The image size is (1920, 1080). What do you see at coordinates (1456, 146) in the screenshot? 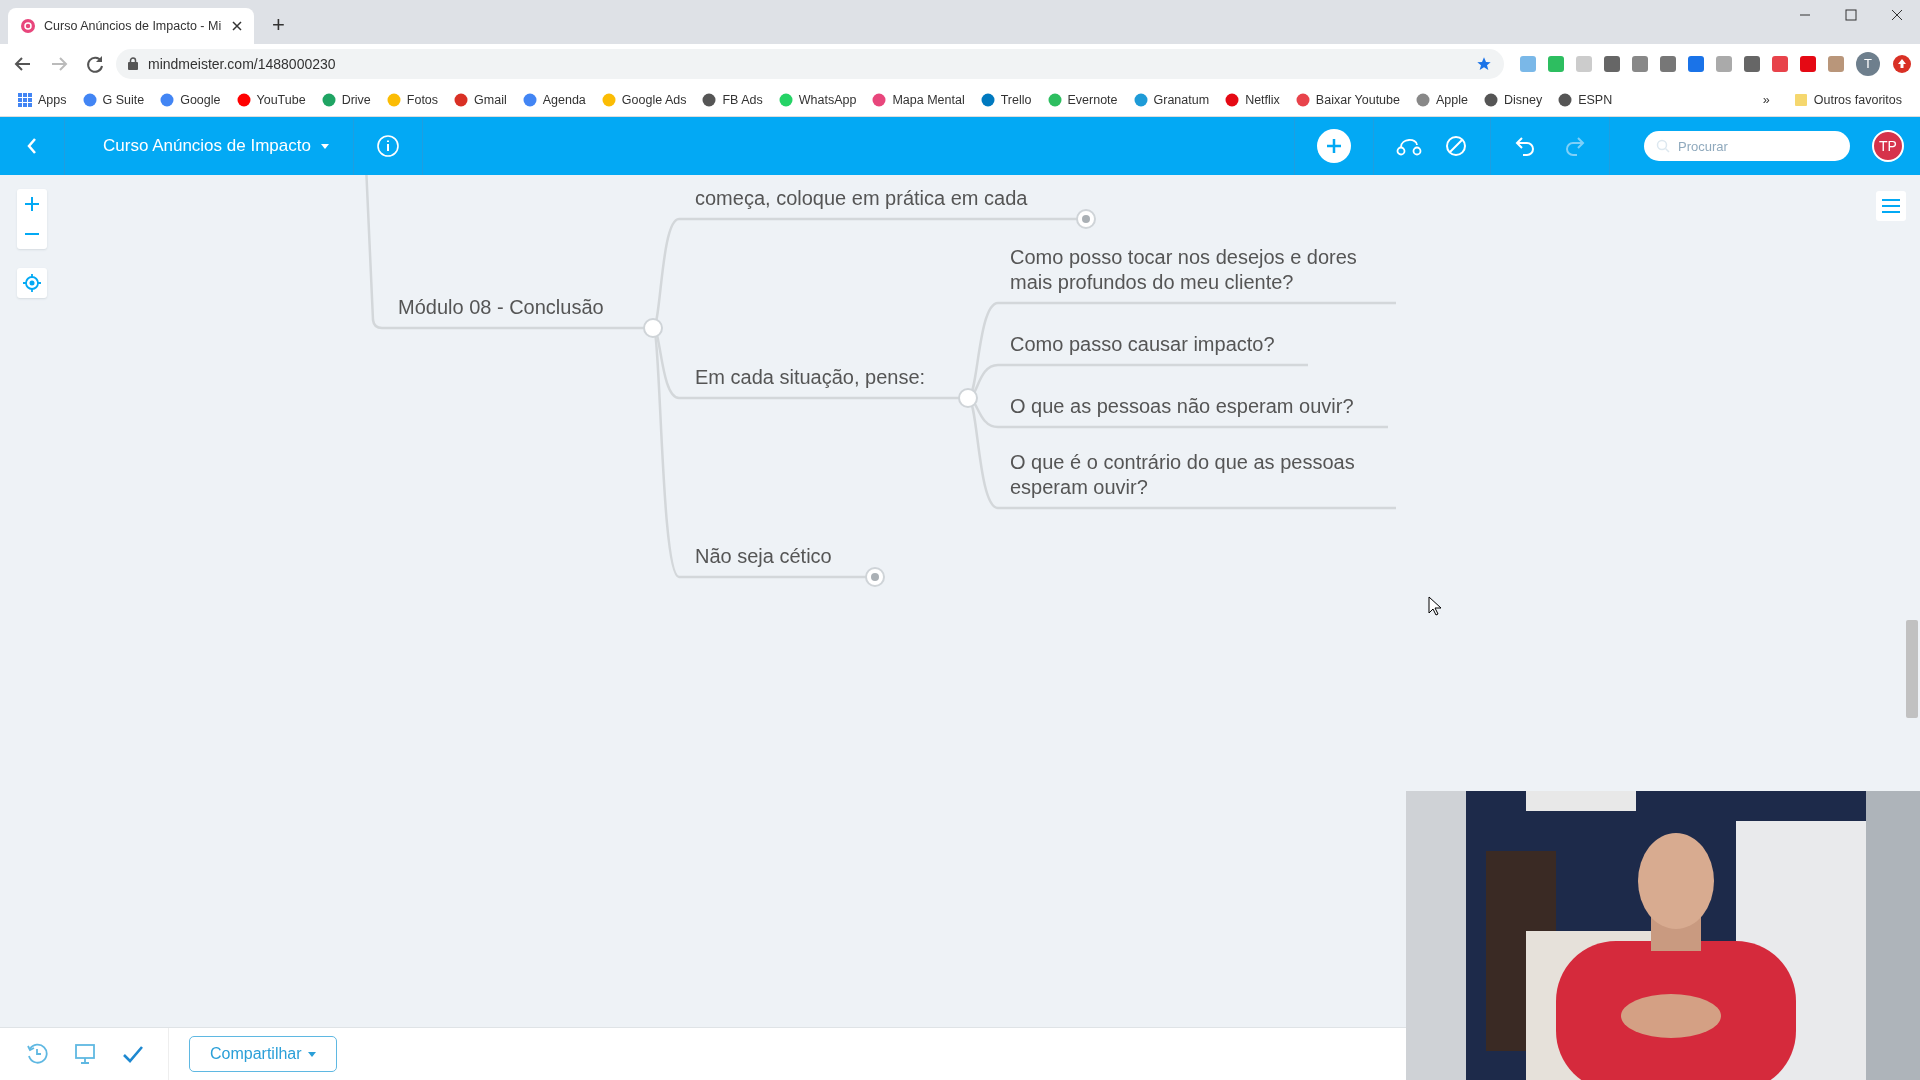
I see `no-entry-icon` at bounding box center [1456, 146].